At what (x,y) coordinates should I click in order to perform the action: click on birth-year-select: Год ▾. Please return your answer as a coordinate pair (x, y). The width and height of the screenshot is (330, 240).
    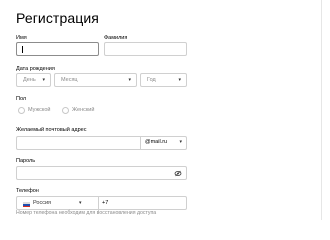
    Looking at the image, I should click on (163, 80).